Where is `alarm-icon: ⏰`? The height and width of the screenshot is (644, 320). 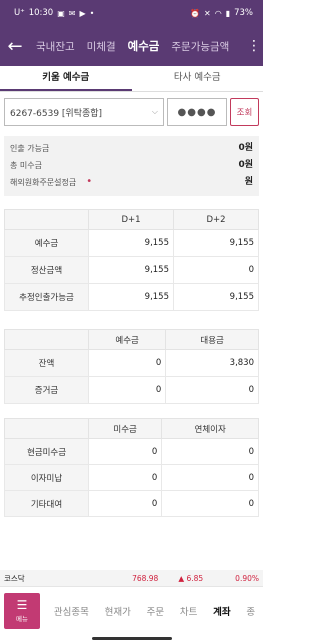 alarm-icon: ⏰ is located at coordinates (195, 13).